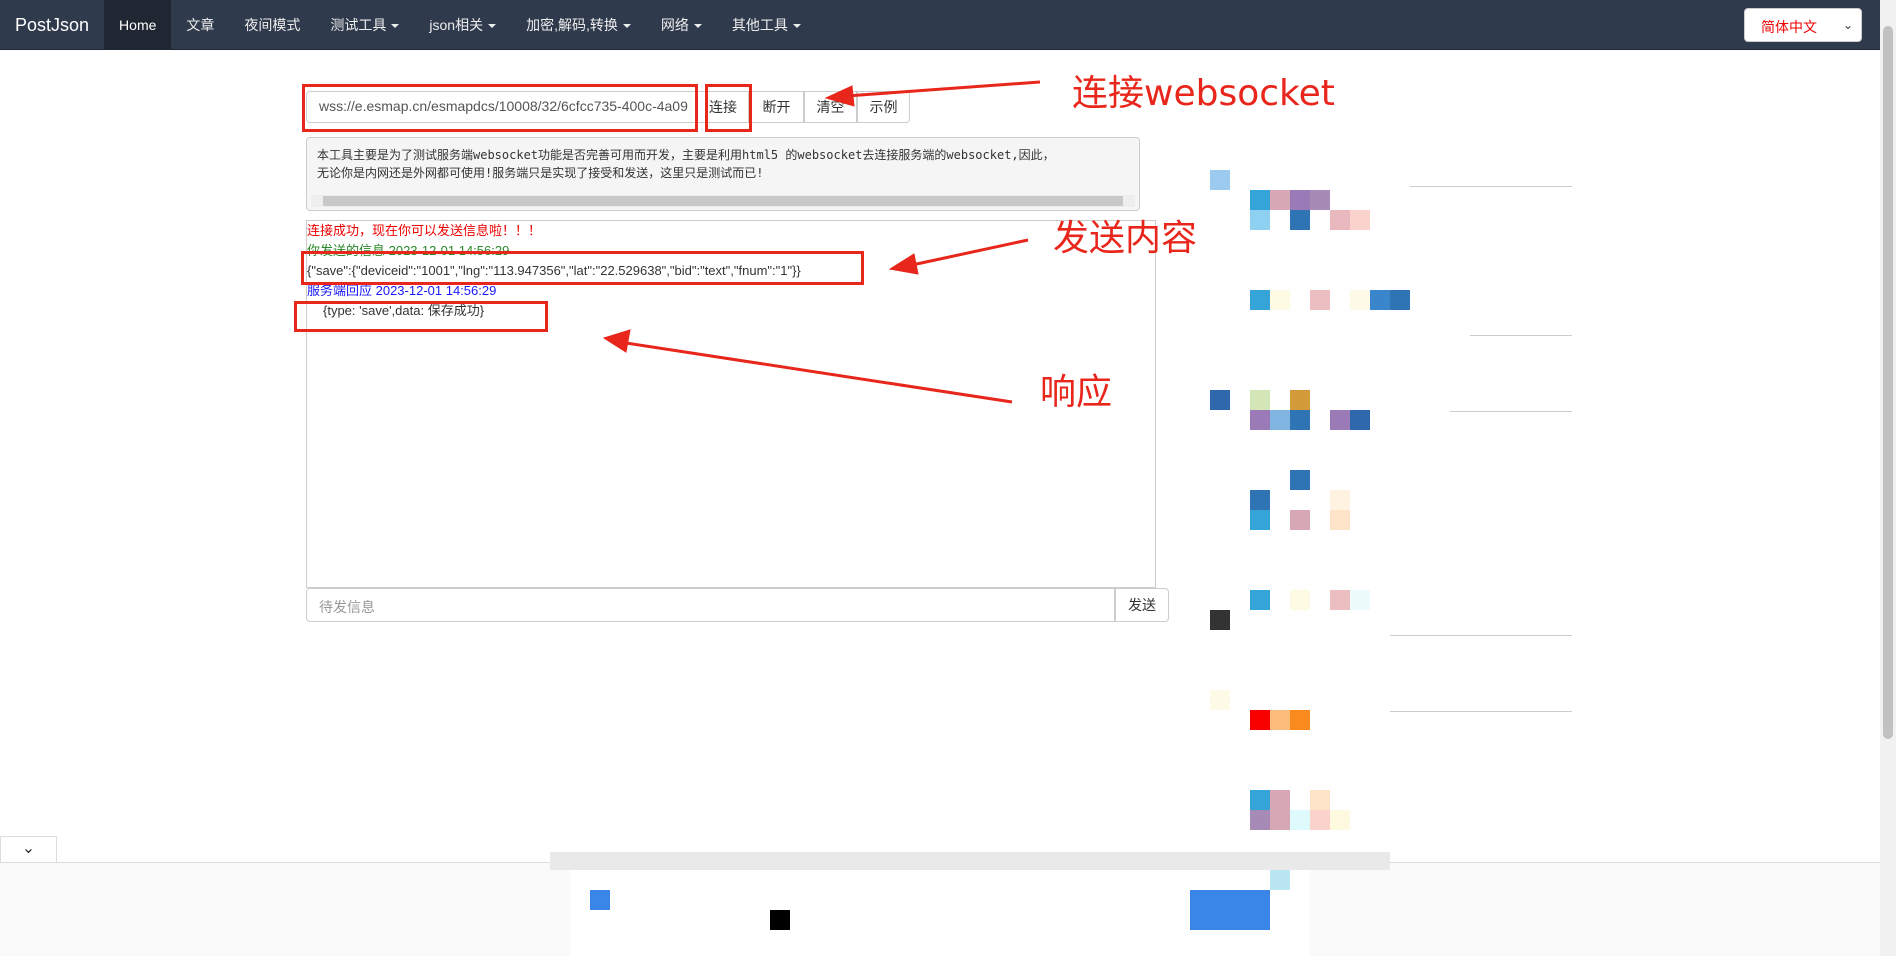  I want to click on ad-pixel-block, so click(1230, 910).